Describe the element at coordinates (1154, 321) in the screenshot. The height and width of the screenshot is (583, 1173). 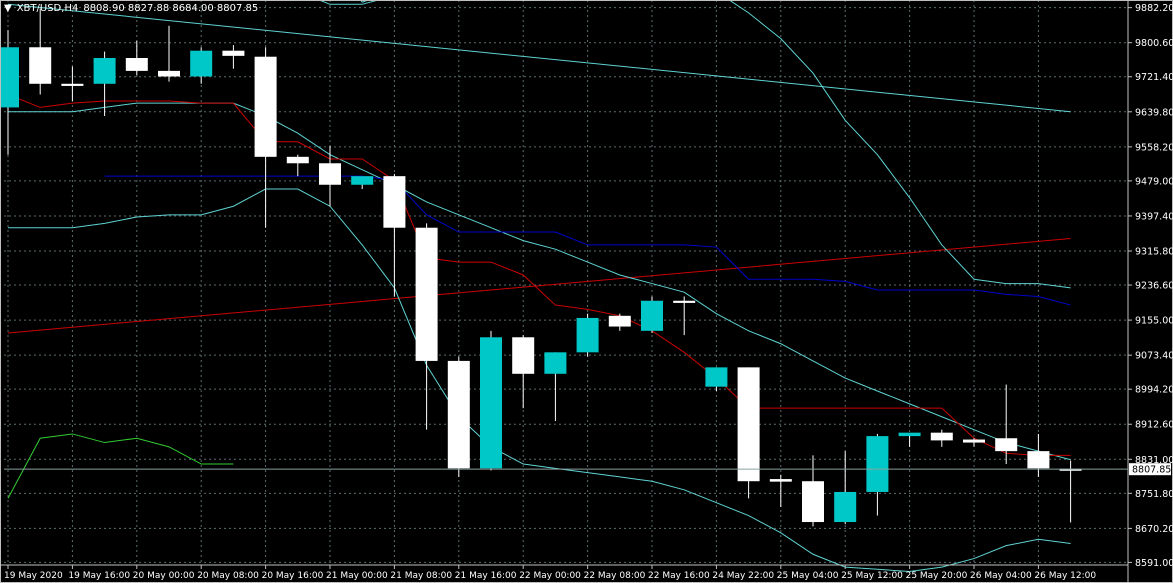
I see `y-tick-label: 9155.00` at that location.